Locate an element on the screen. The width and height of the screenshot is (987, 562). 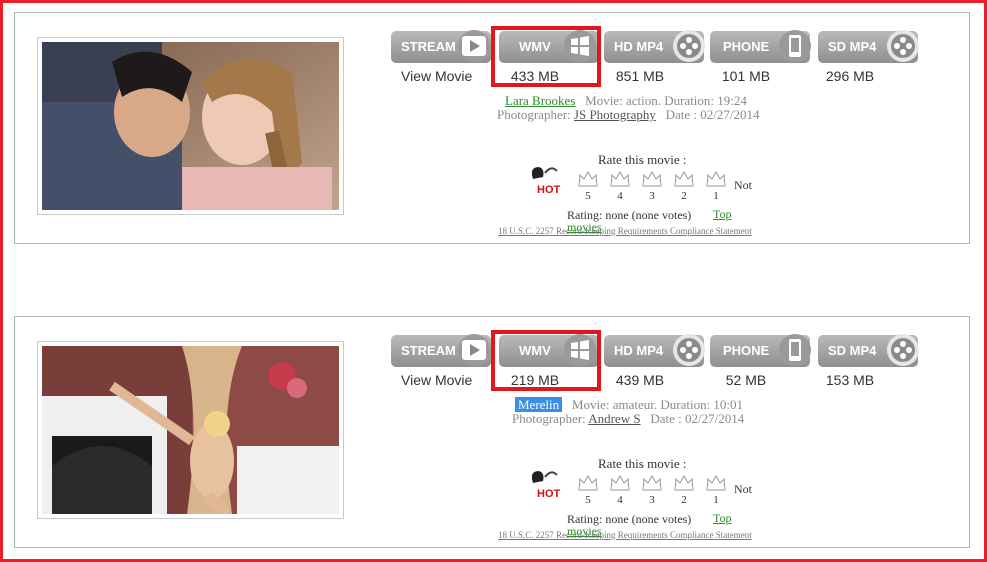
sd-mp4-size: 296 MB is located at coordinates (850, 76).